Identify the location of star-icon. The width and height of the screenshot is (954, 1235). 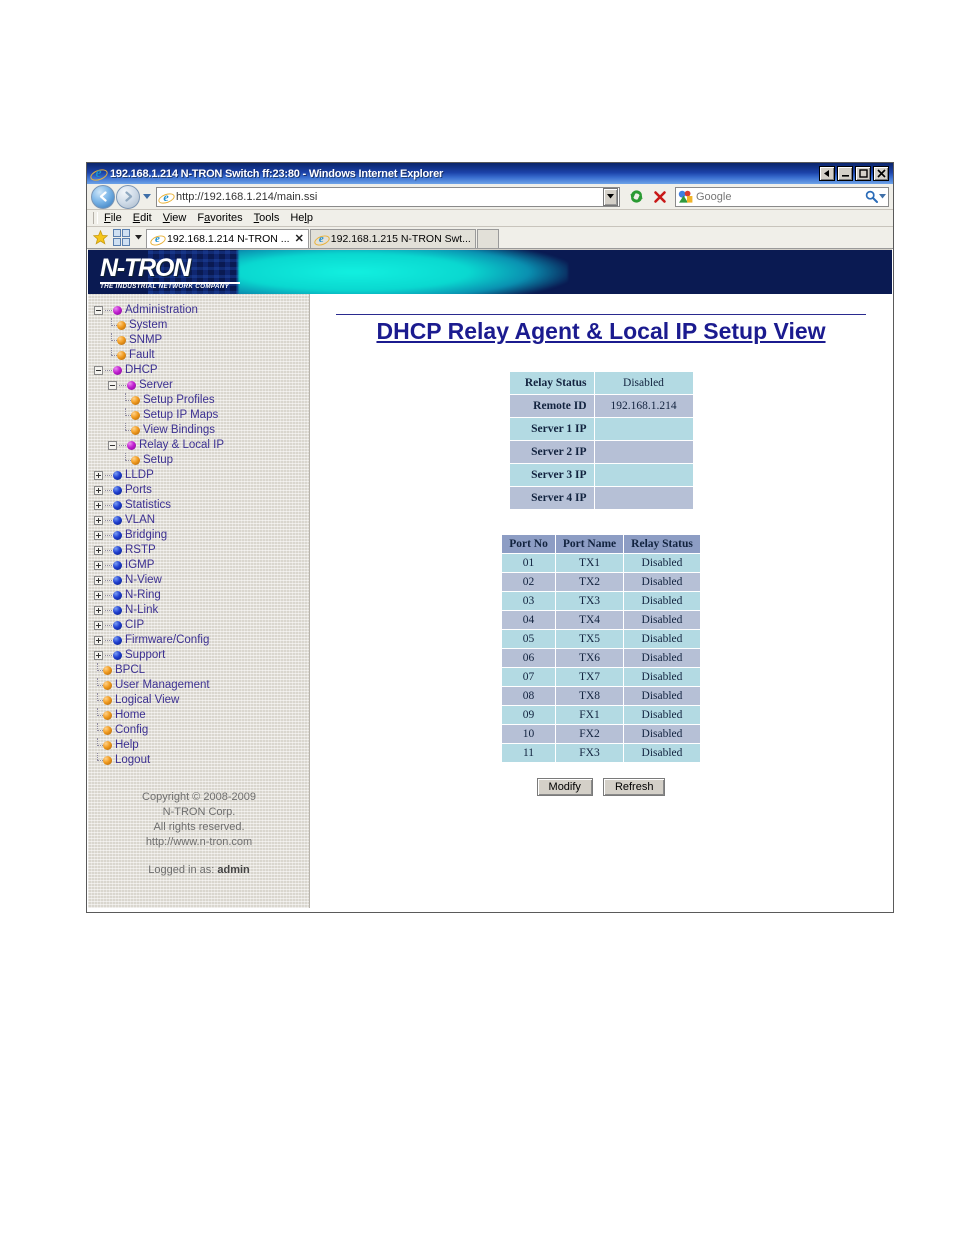
(100, 237).